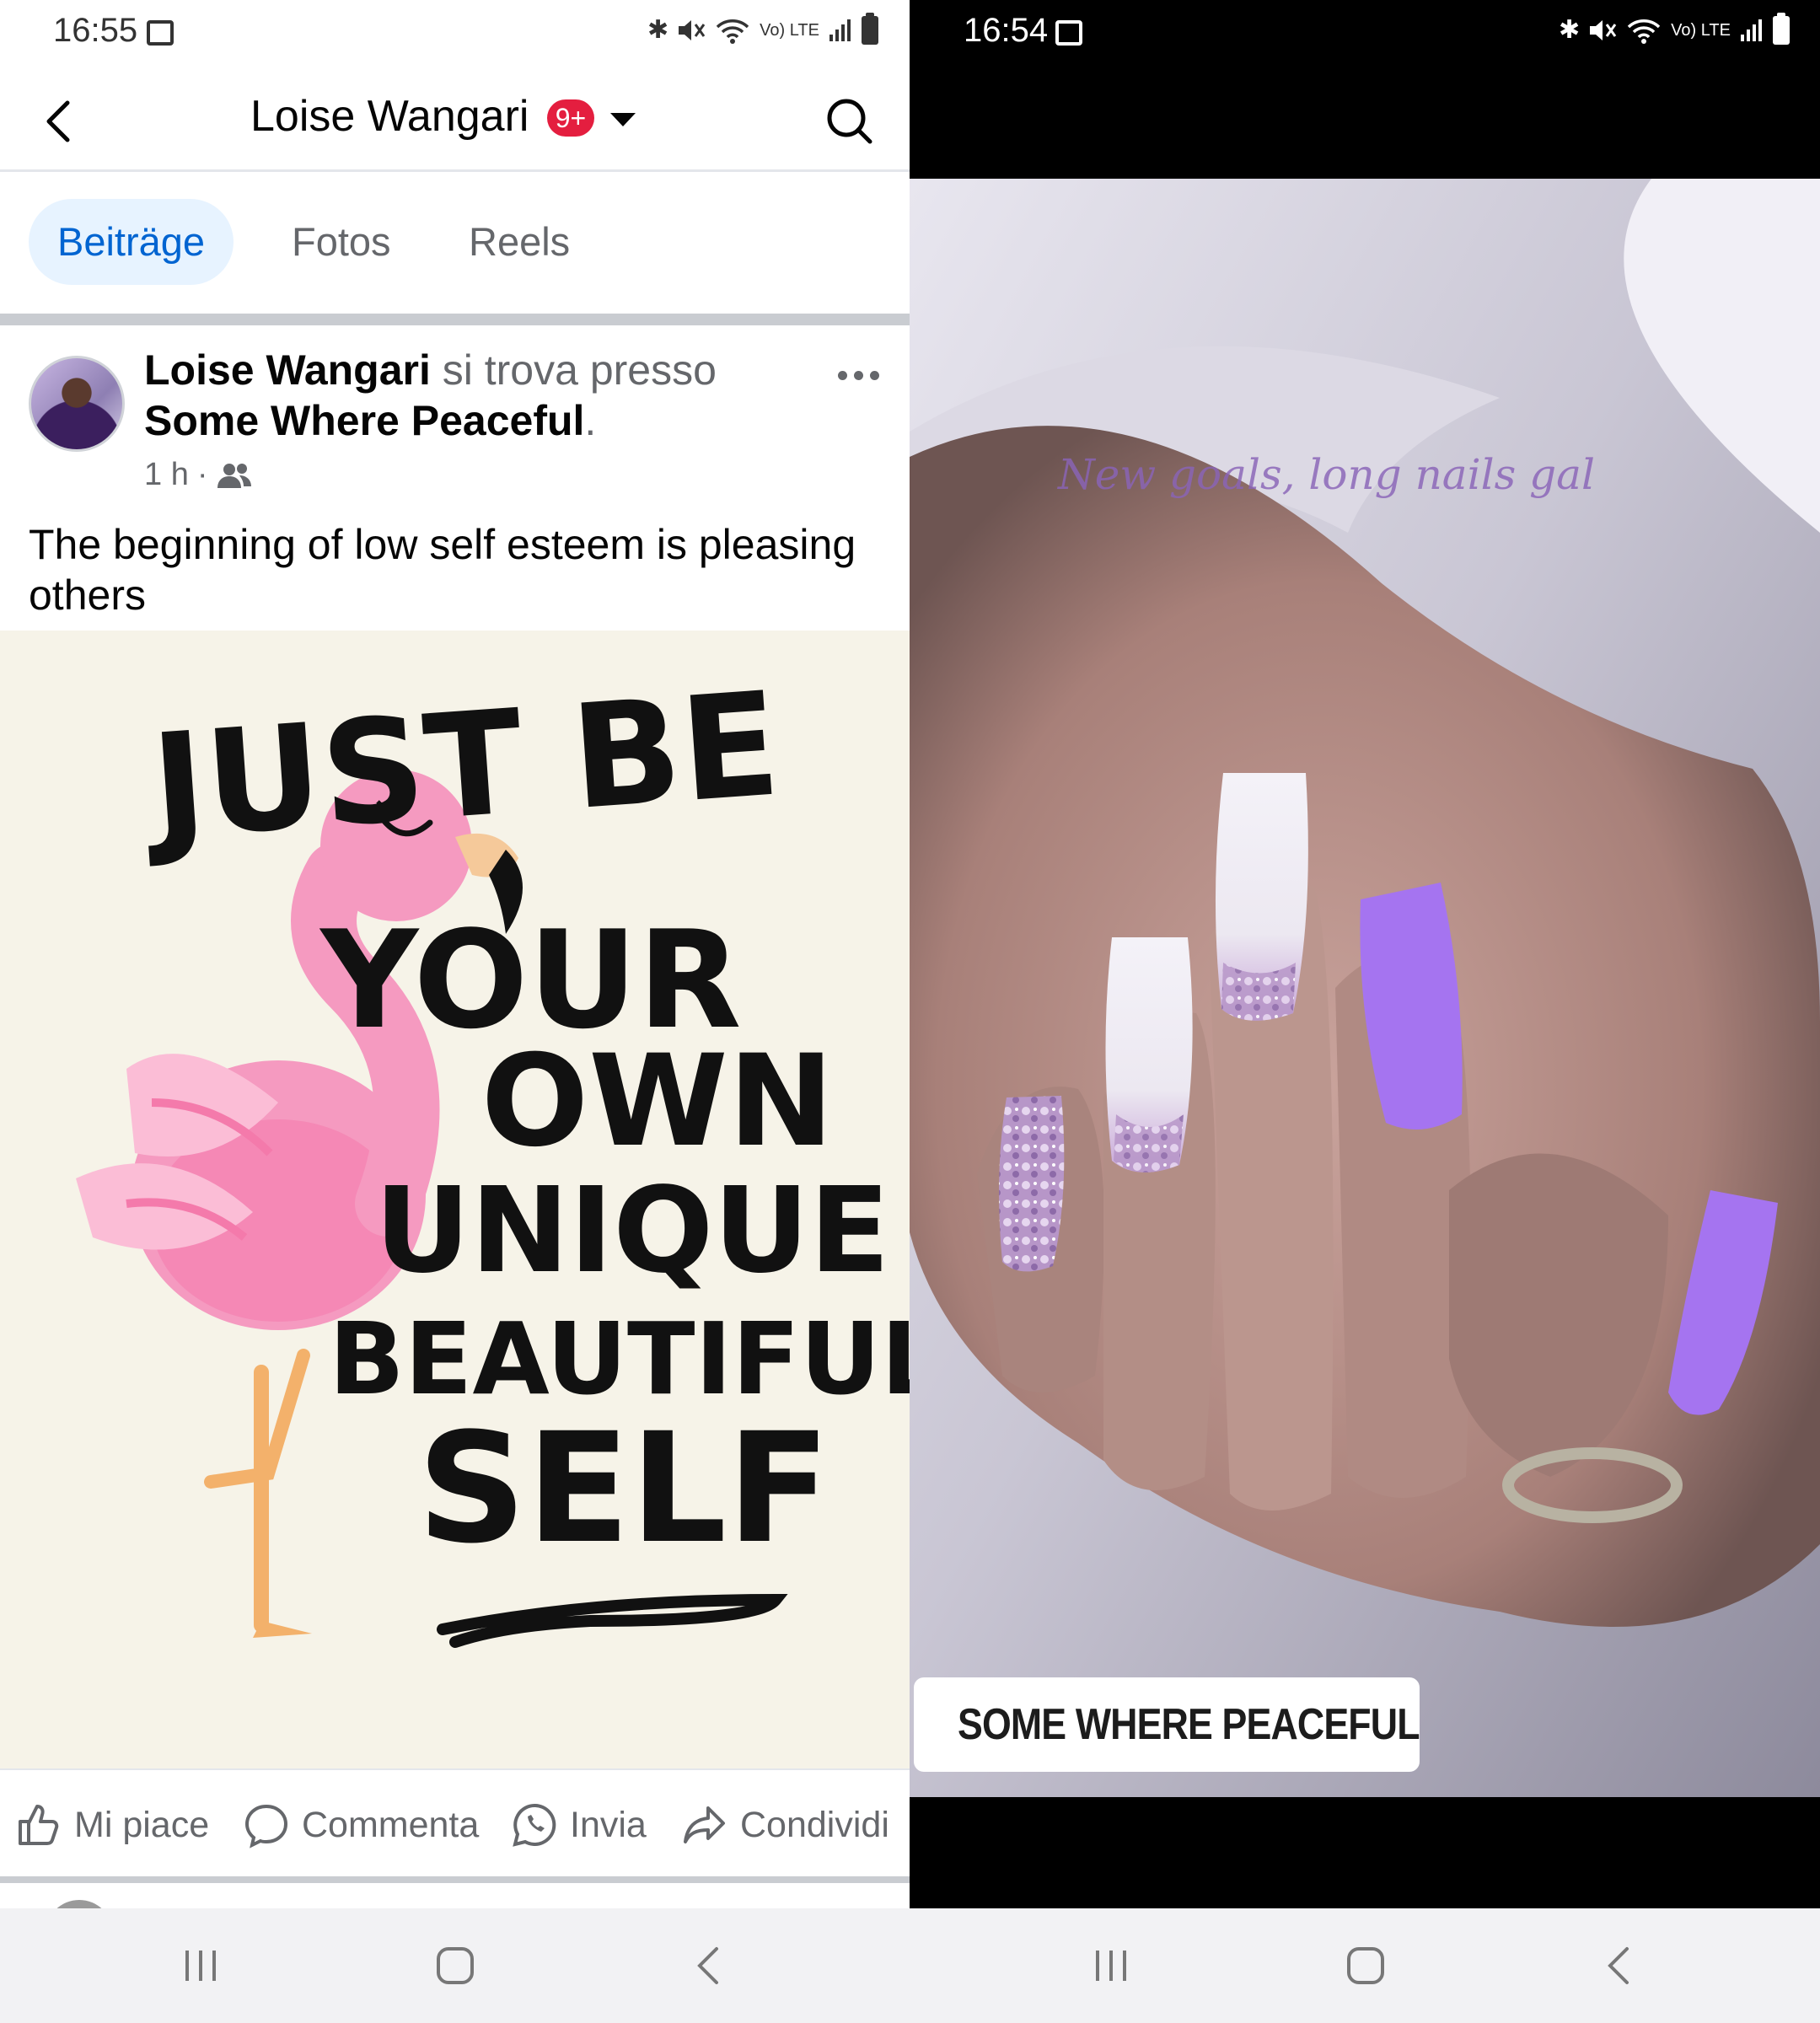 Image resolution: width=1820 pixels, height=2023 pixels. I want to click on flamingo-foot, so click(283, 1629).